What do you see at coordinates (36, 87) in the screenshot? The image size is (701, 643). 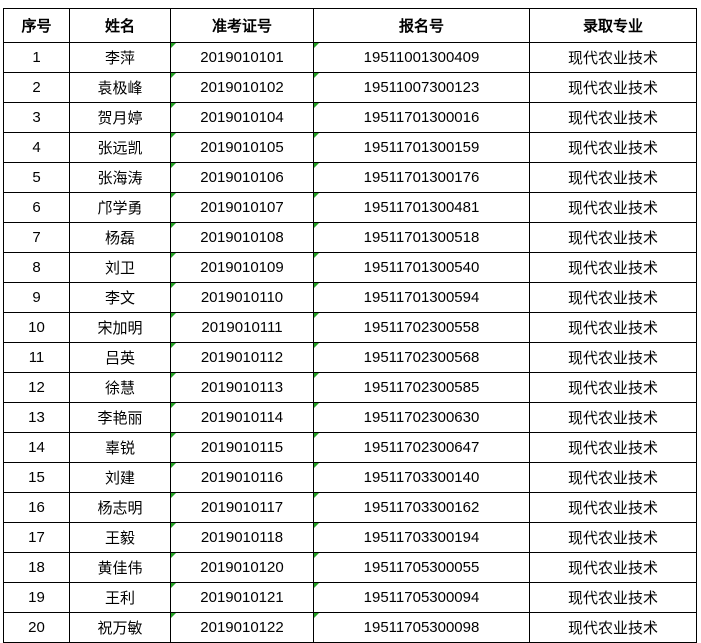 I see `cell-serial-no: 2` at bounding box center [36, 87].